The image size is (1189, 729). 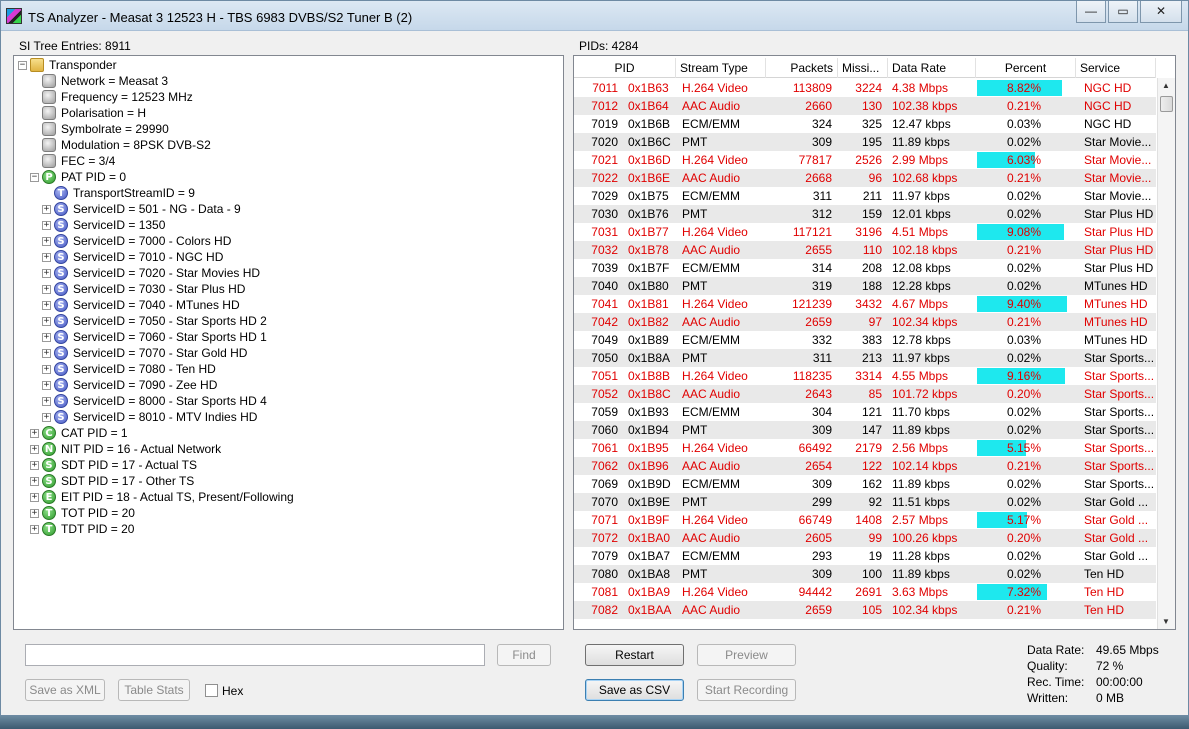 I want to click on tree-node: + C CAT PID = 1, so click(x=79, y=433).